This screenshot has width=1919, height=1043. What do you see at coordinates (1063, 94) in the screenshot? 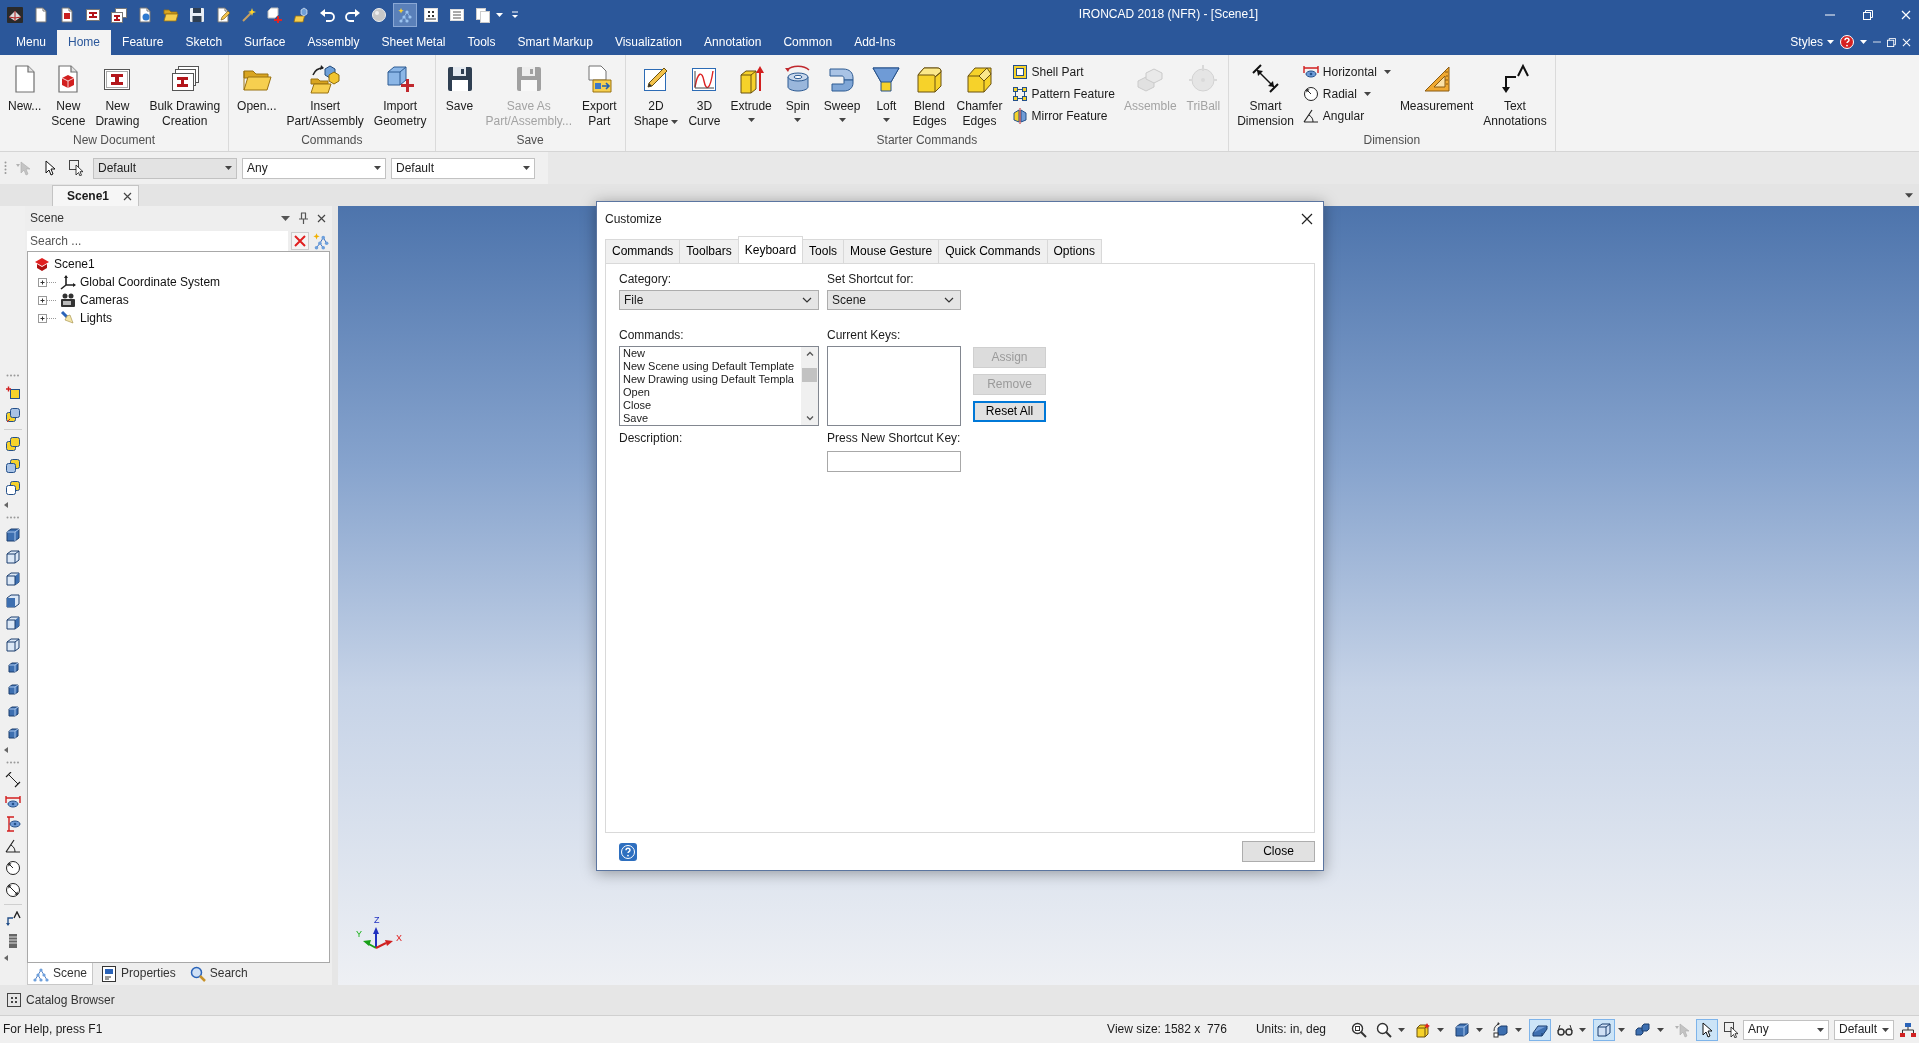
I see `ribbon-button: Pattern Feature` at bounding box center [1063, 94].